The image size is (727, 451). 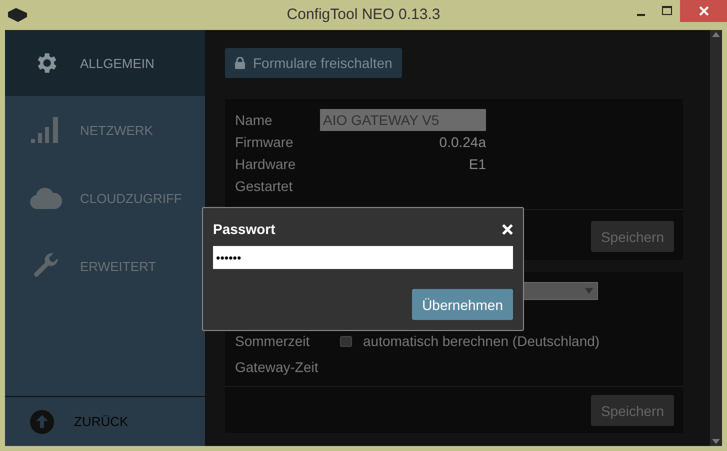 What do you see at coordinates (45, 130) in the screenshot?
I see `signal-bars-icon` at bounding box center [45, 130].